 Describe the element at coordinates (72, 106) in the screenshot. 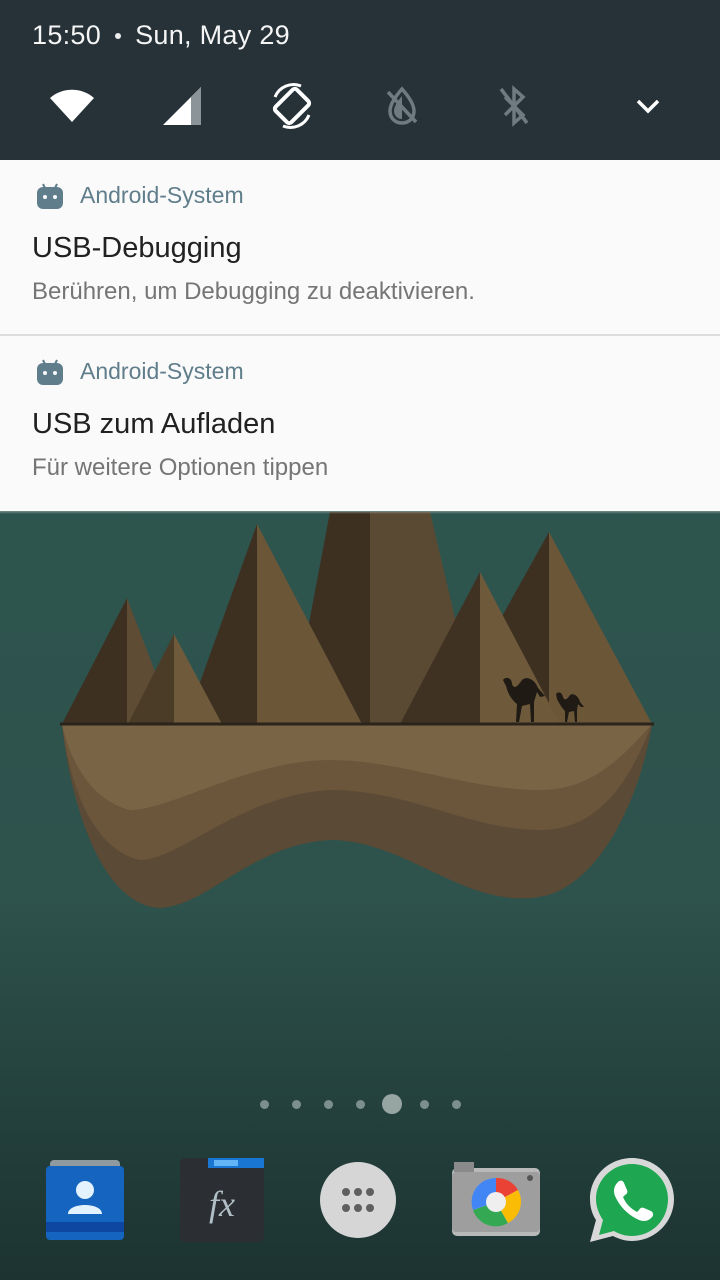

I see `wifi-icon` at that location.